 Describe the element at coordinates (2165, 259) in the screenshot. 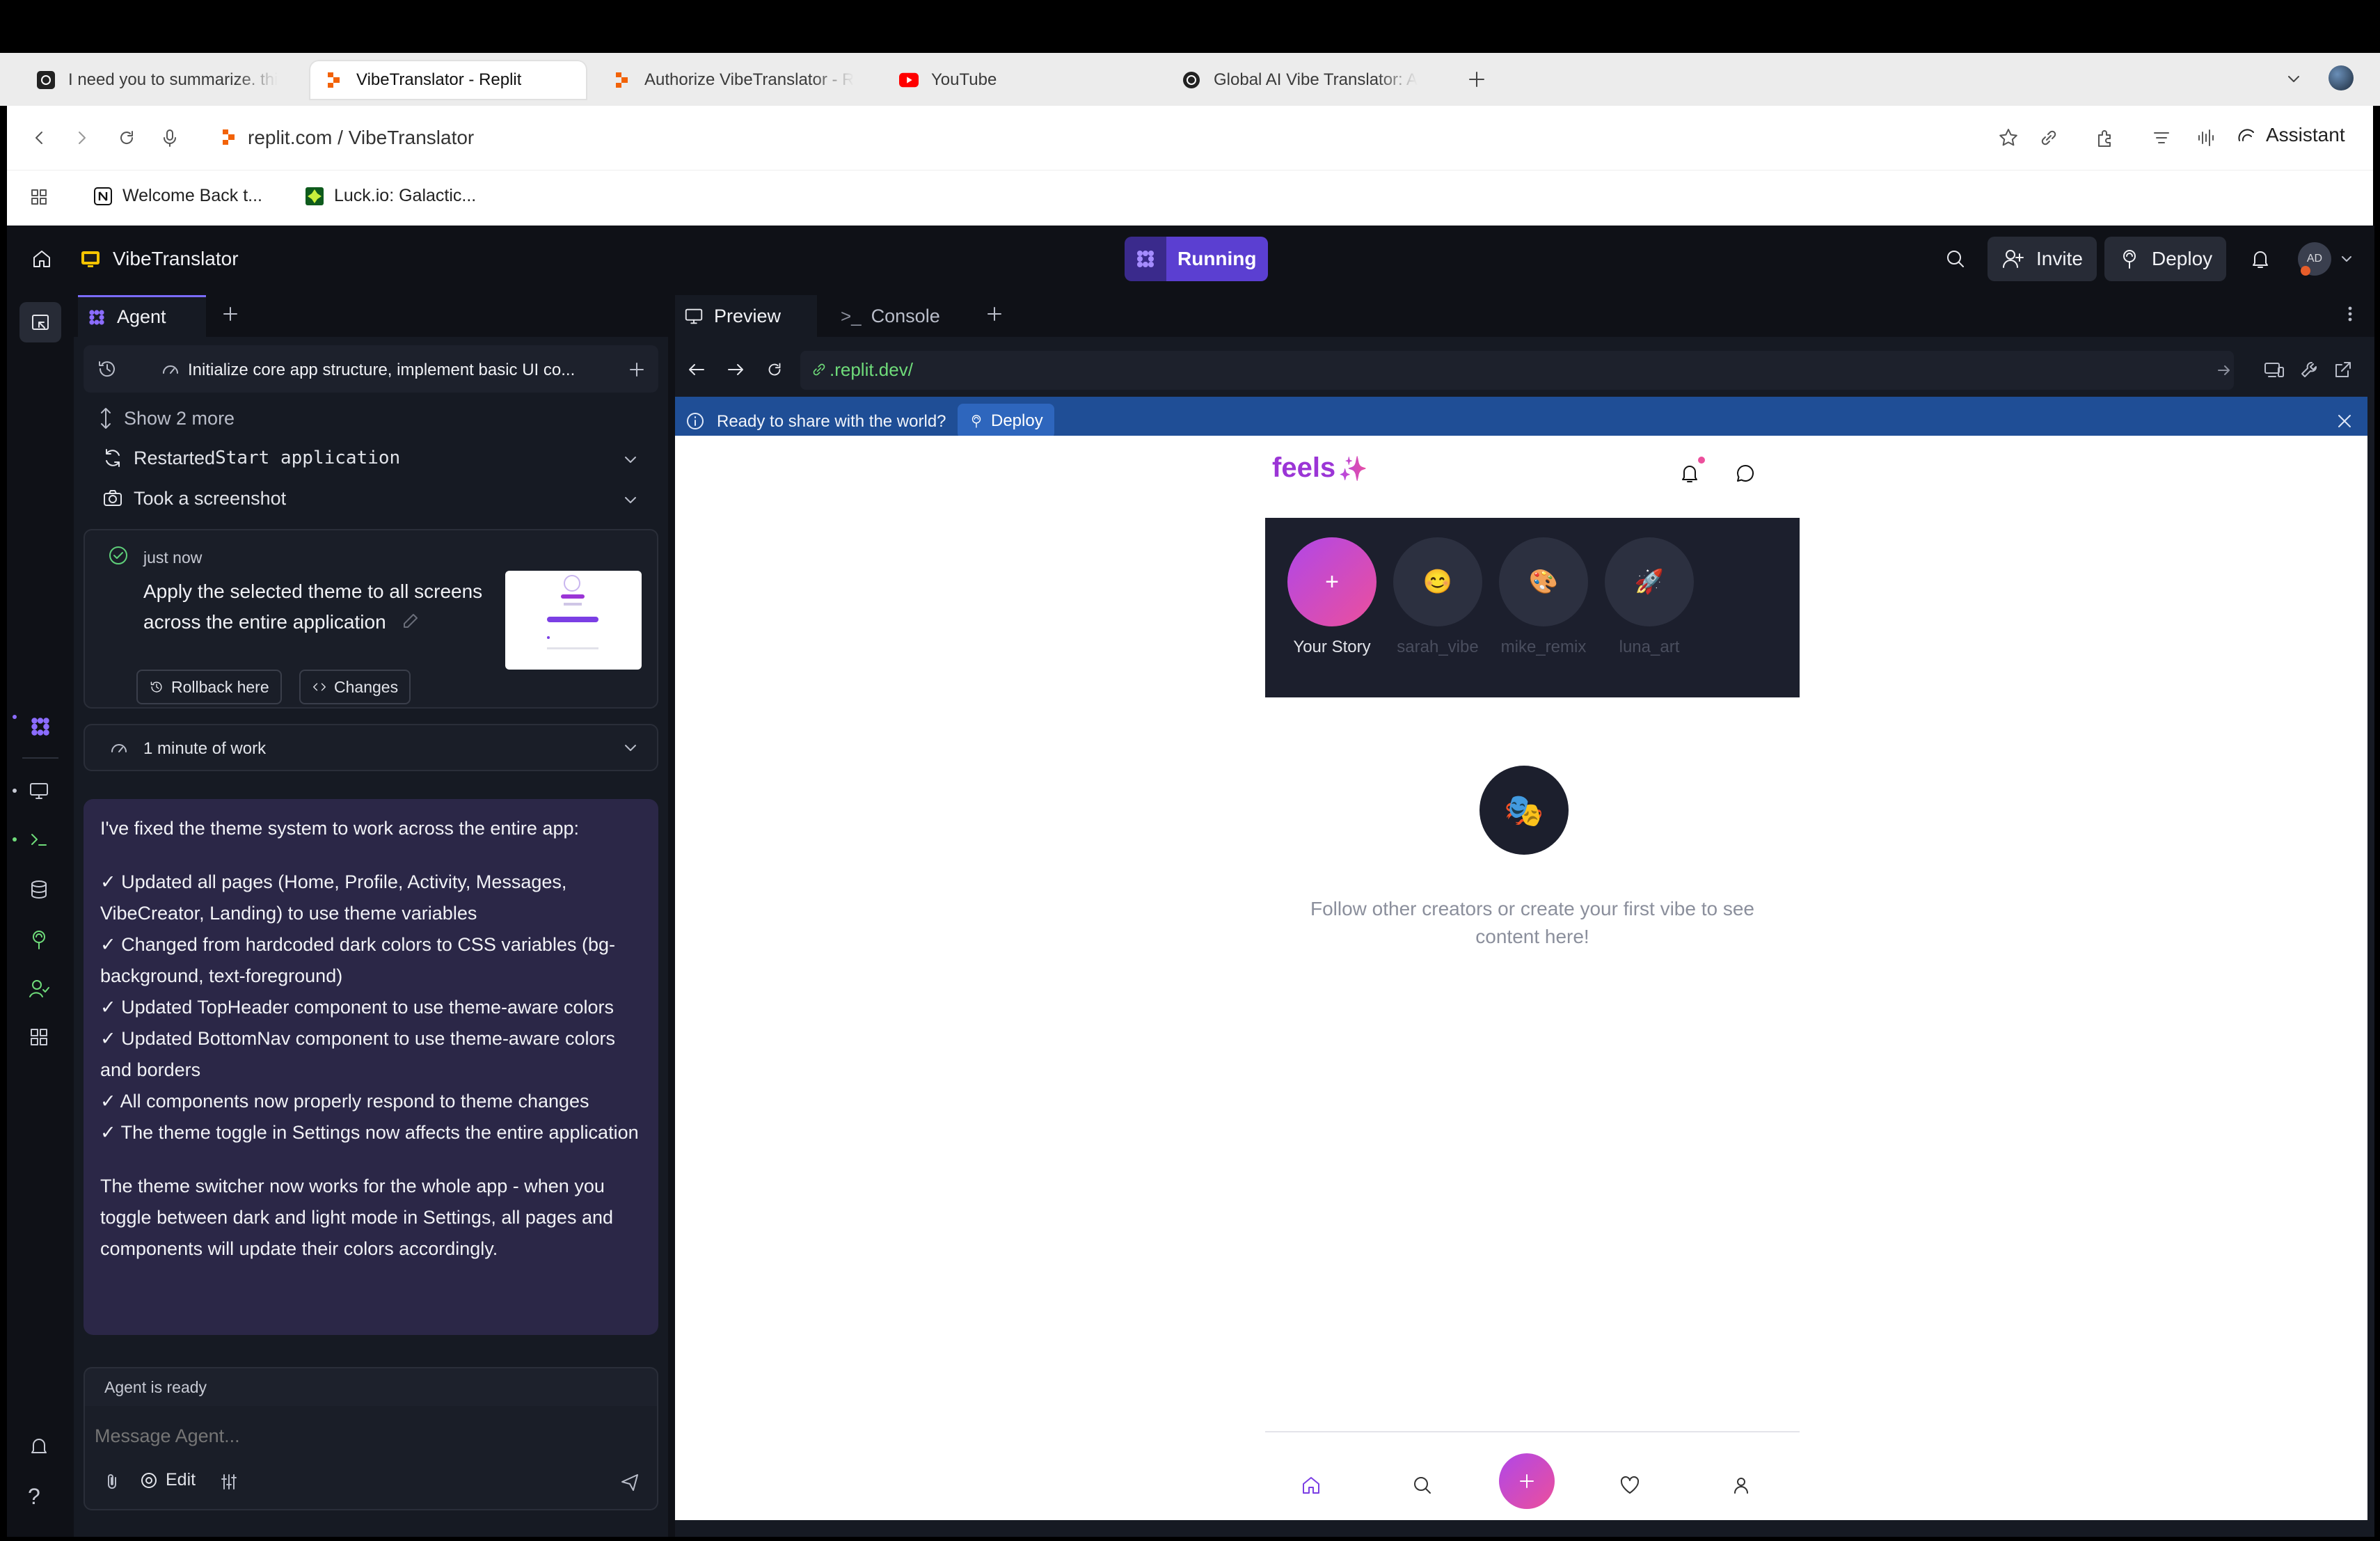

I see `deploy-button: Deploy` at that location.